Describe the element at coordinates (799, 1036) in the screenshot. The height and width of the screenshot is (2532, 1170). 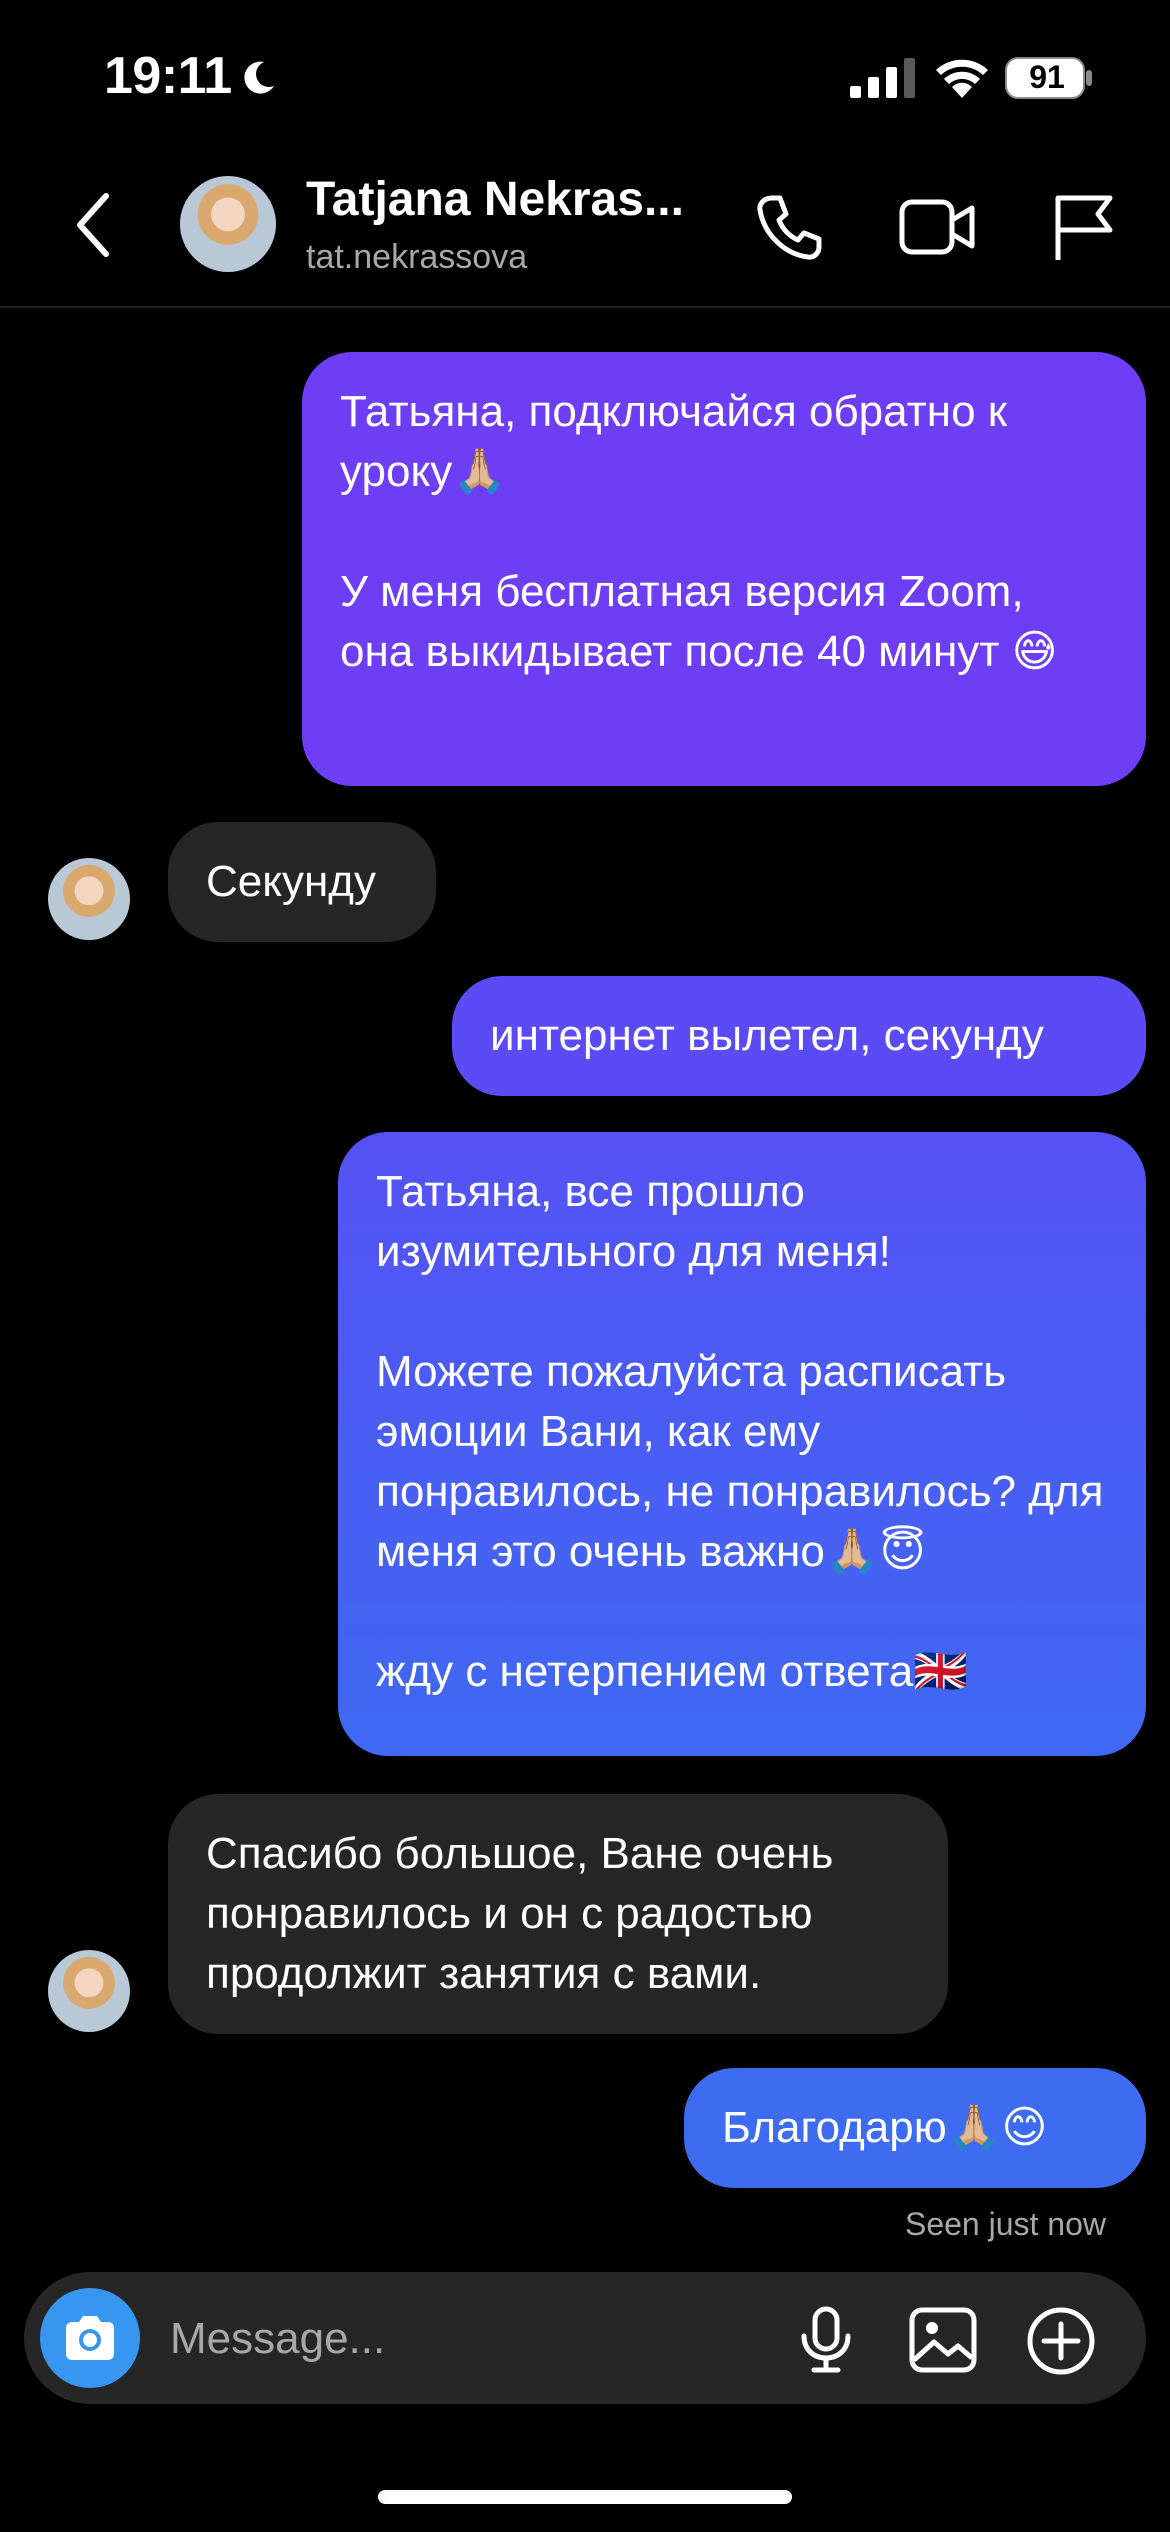
I see `message-sent: интернет вылетел, секунду` at that location.